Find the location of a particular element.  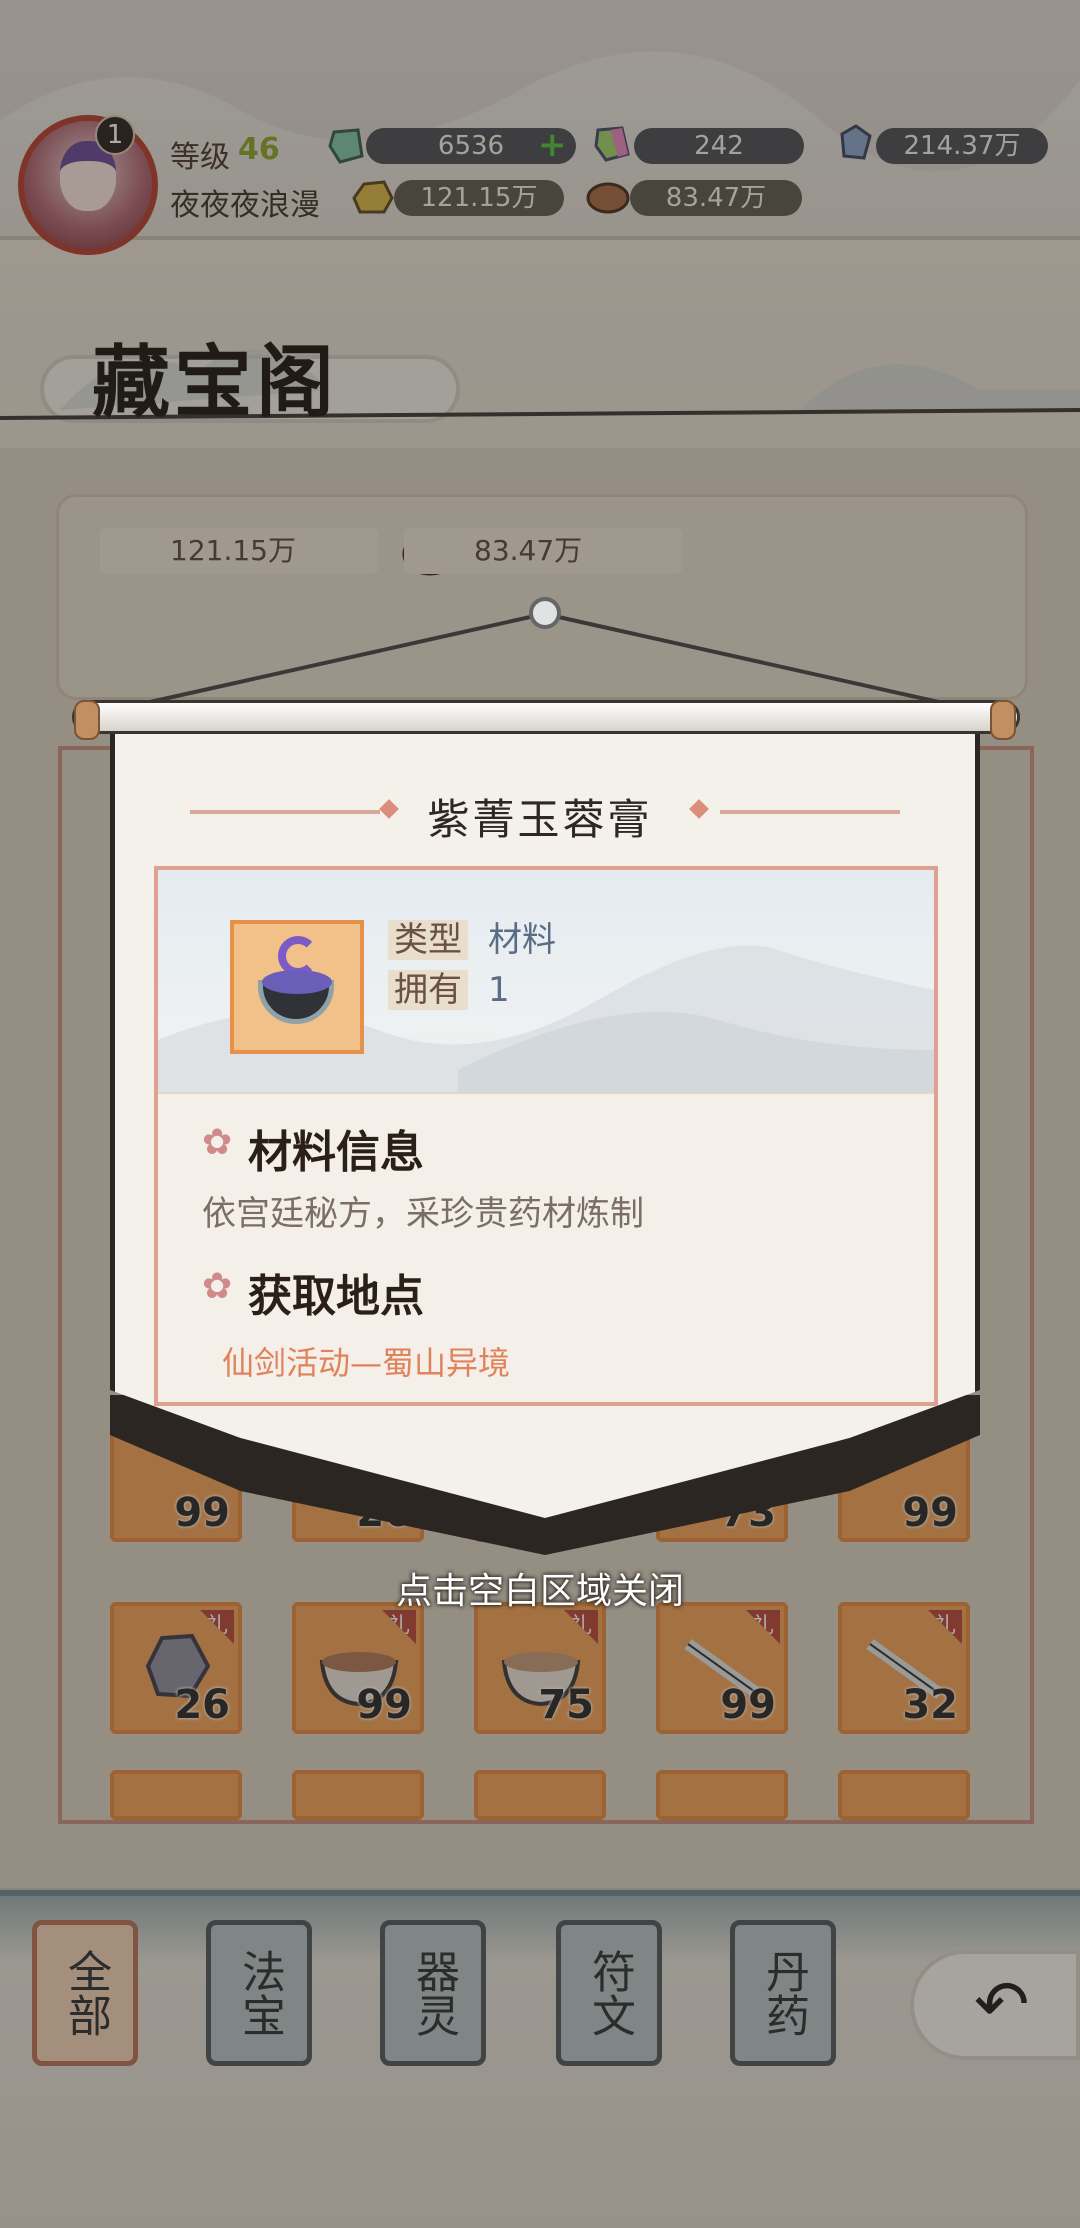

item-summary: 类型 材料 拥有 1 is located at coordinates (546, 981).